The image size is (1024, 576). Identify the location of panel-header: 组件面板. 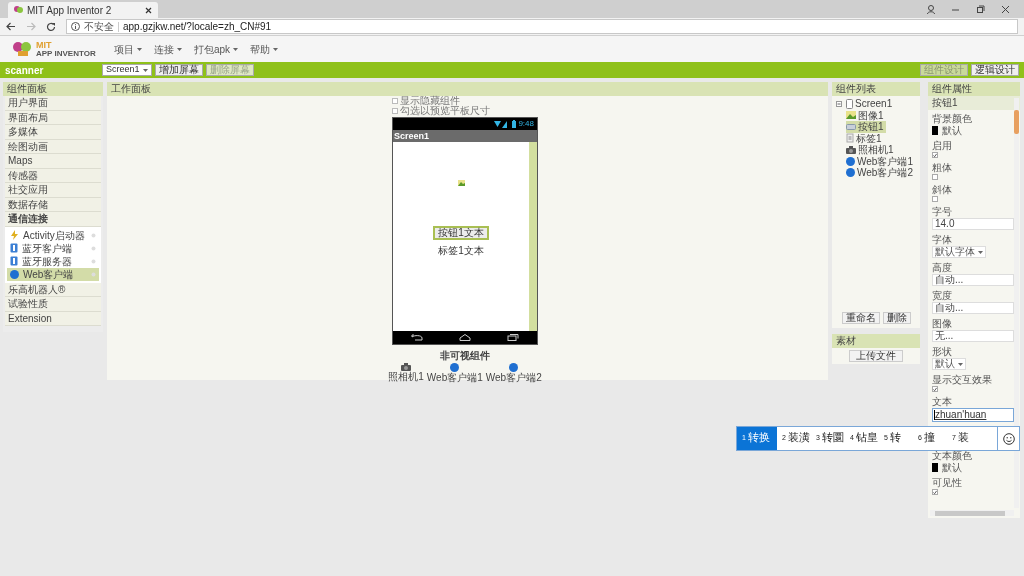
(53, 89).